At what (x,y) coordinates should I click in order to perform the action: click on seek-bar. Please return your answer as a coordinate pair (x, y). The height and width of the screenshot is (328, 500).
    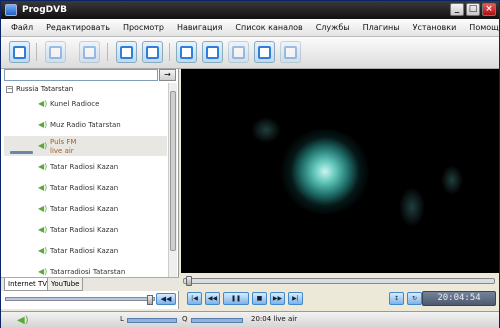
    Looking at the image, I should click on (339, 281).